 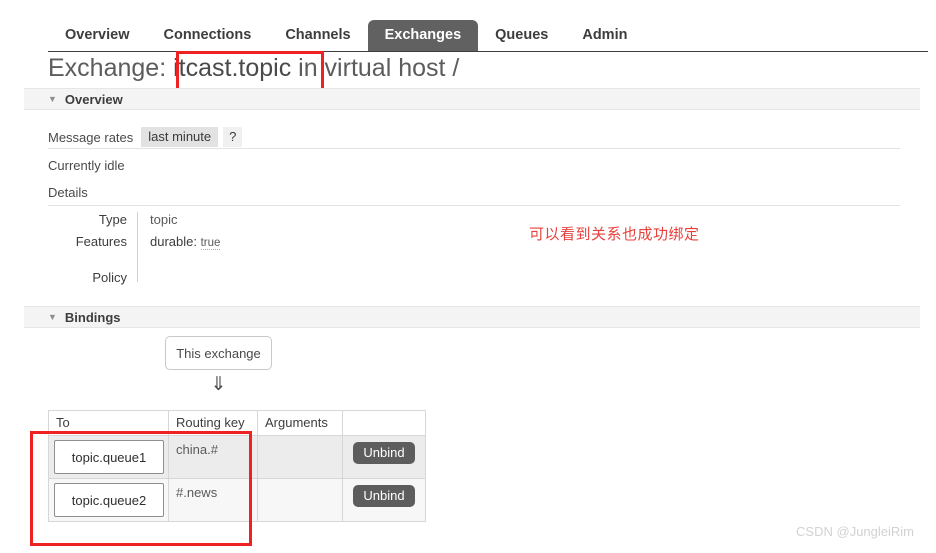 I want to click on section-header-overview-label: Overview, so click(x=93, y=99).